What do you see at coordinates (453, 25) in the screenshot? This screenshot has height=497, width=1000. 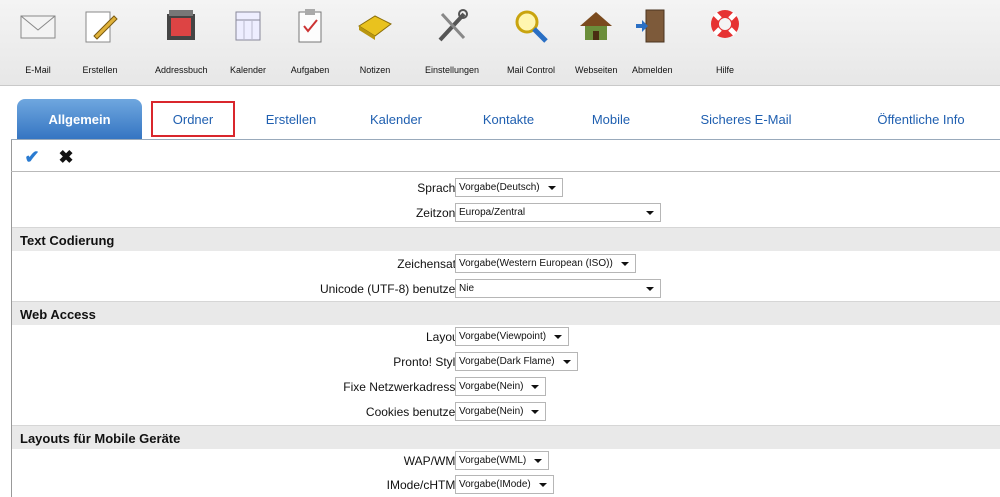 I see `tools-icon` at bounding box center [453, 25].